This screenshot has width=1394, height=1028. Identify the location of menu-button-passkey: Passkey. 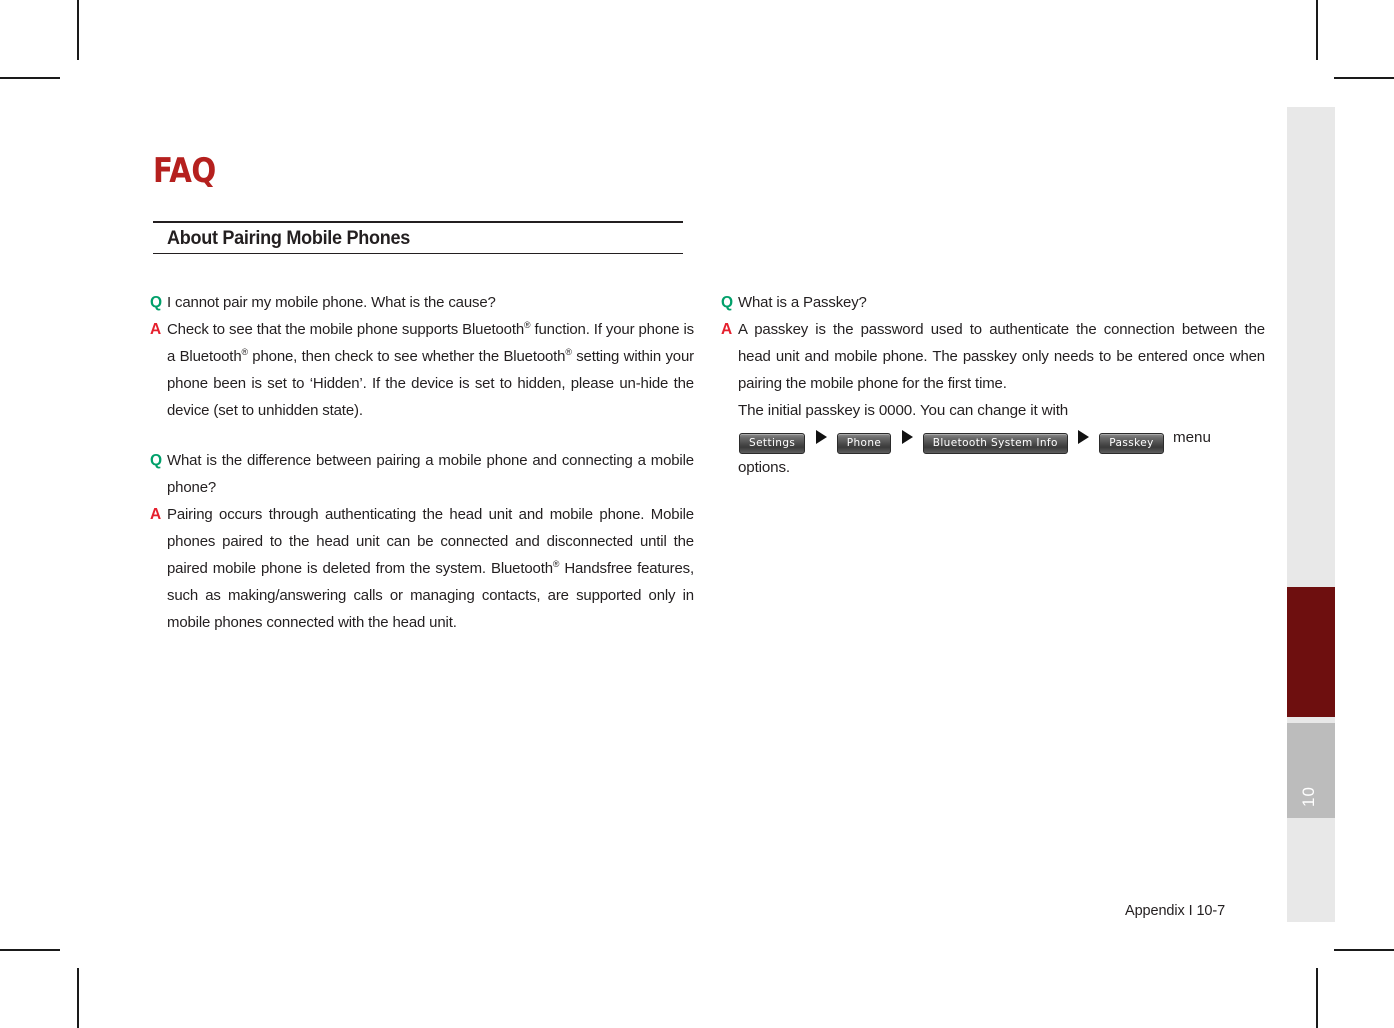
(1131, 443).